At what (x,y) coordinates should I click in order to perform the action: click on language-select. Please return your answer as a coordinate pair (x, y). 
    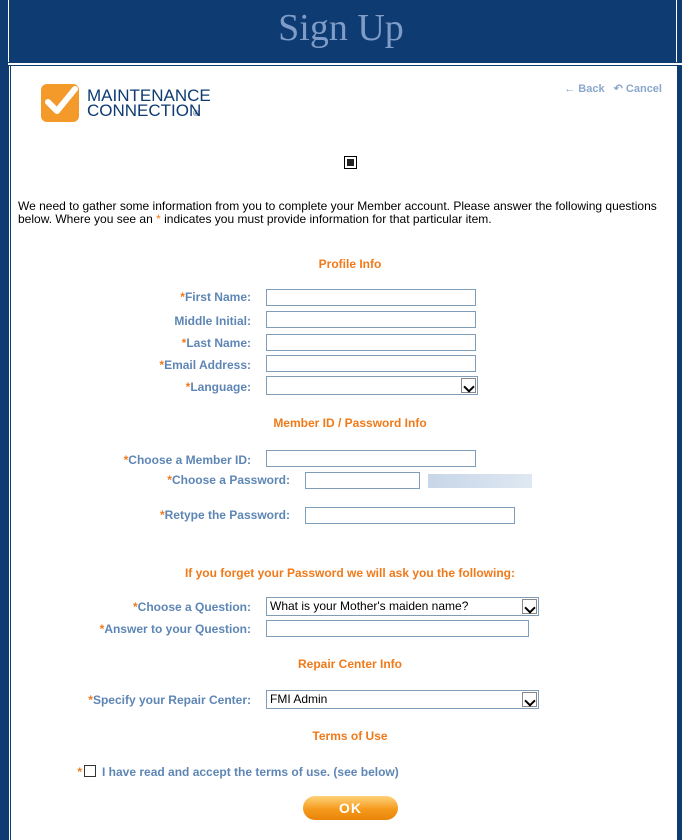
    Looking at the image, I should click on (372, 385).